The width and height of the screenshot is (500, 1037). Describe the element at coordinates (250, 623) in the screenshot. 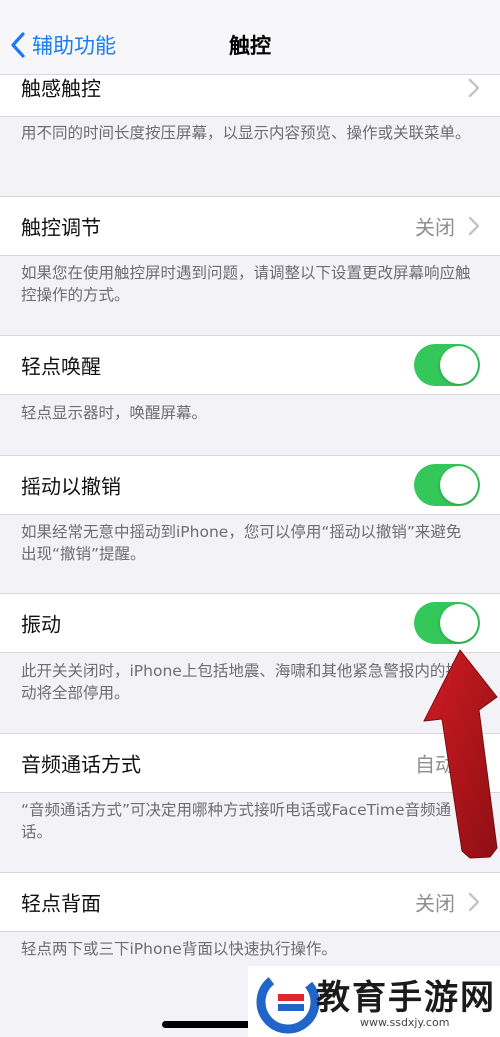

I see `cell-vibration: 振动` at that location.